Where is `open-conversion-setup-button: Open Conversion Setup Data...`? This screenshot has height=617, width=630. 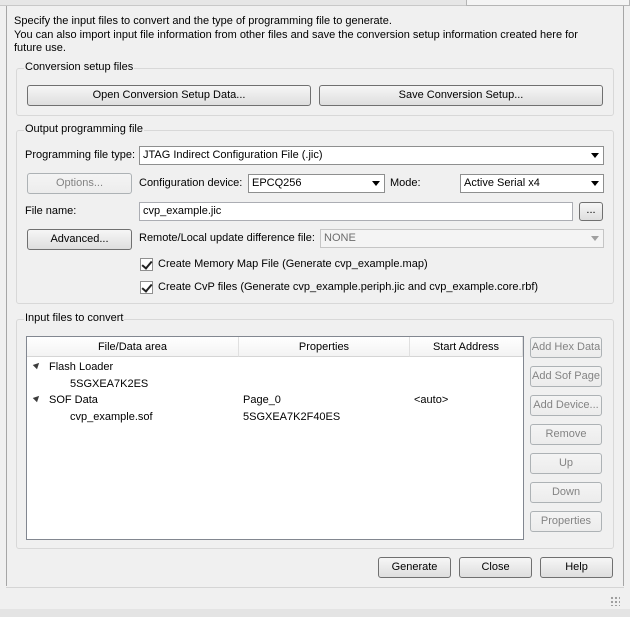 open-conversion-setup-button: Open Conversion Setup Data... is located at coordinates (169, 95).